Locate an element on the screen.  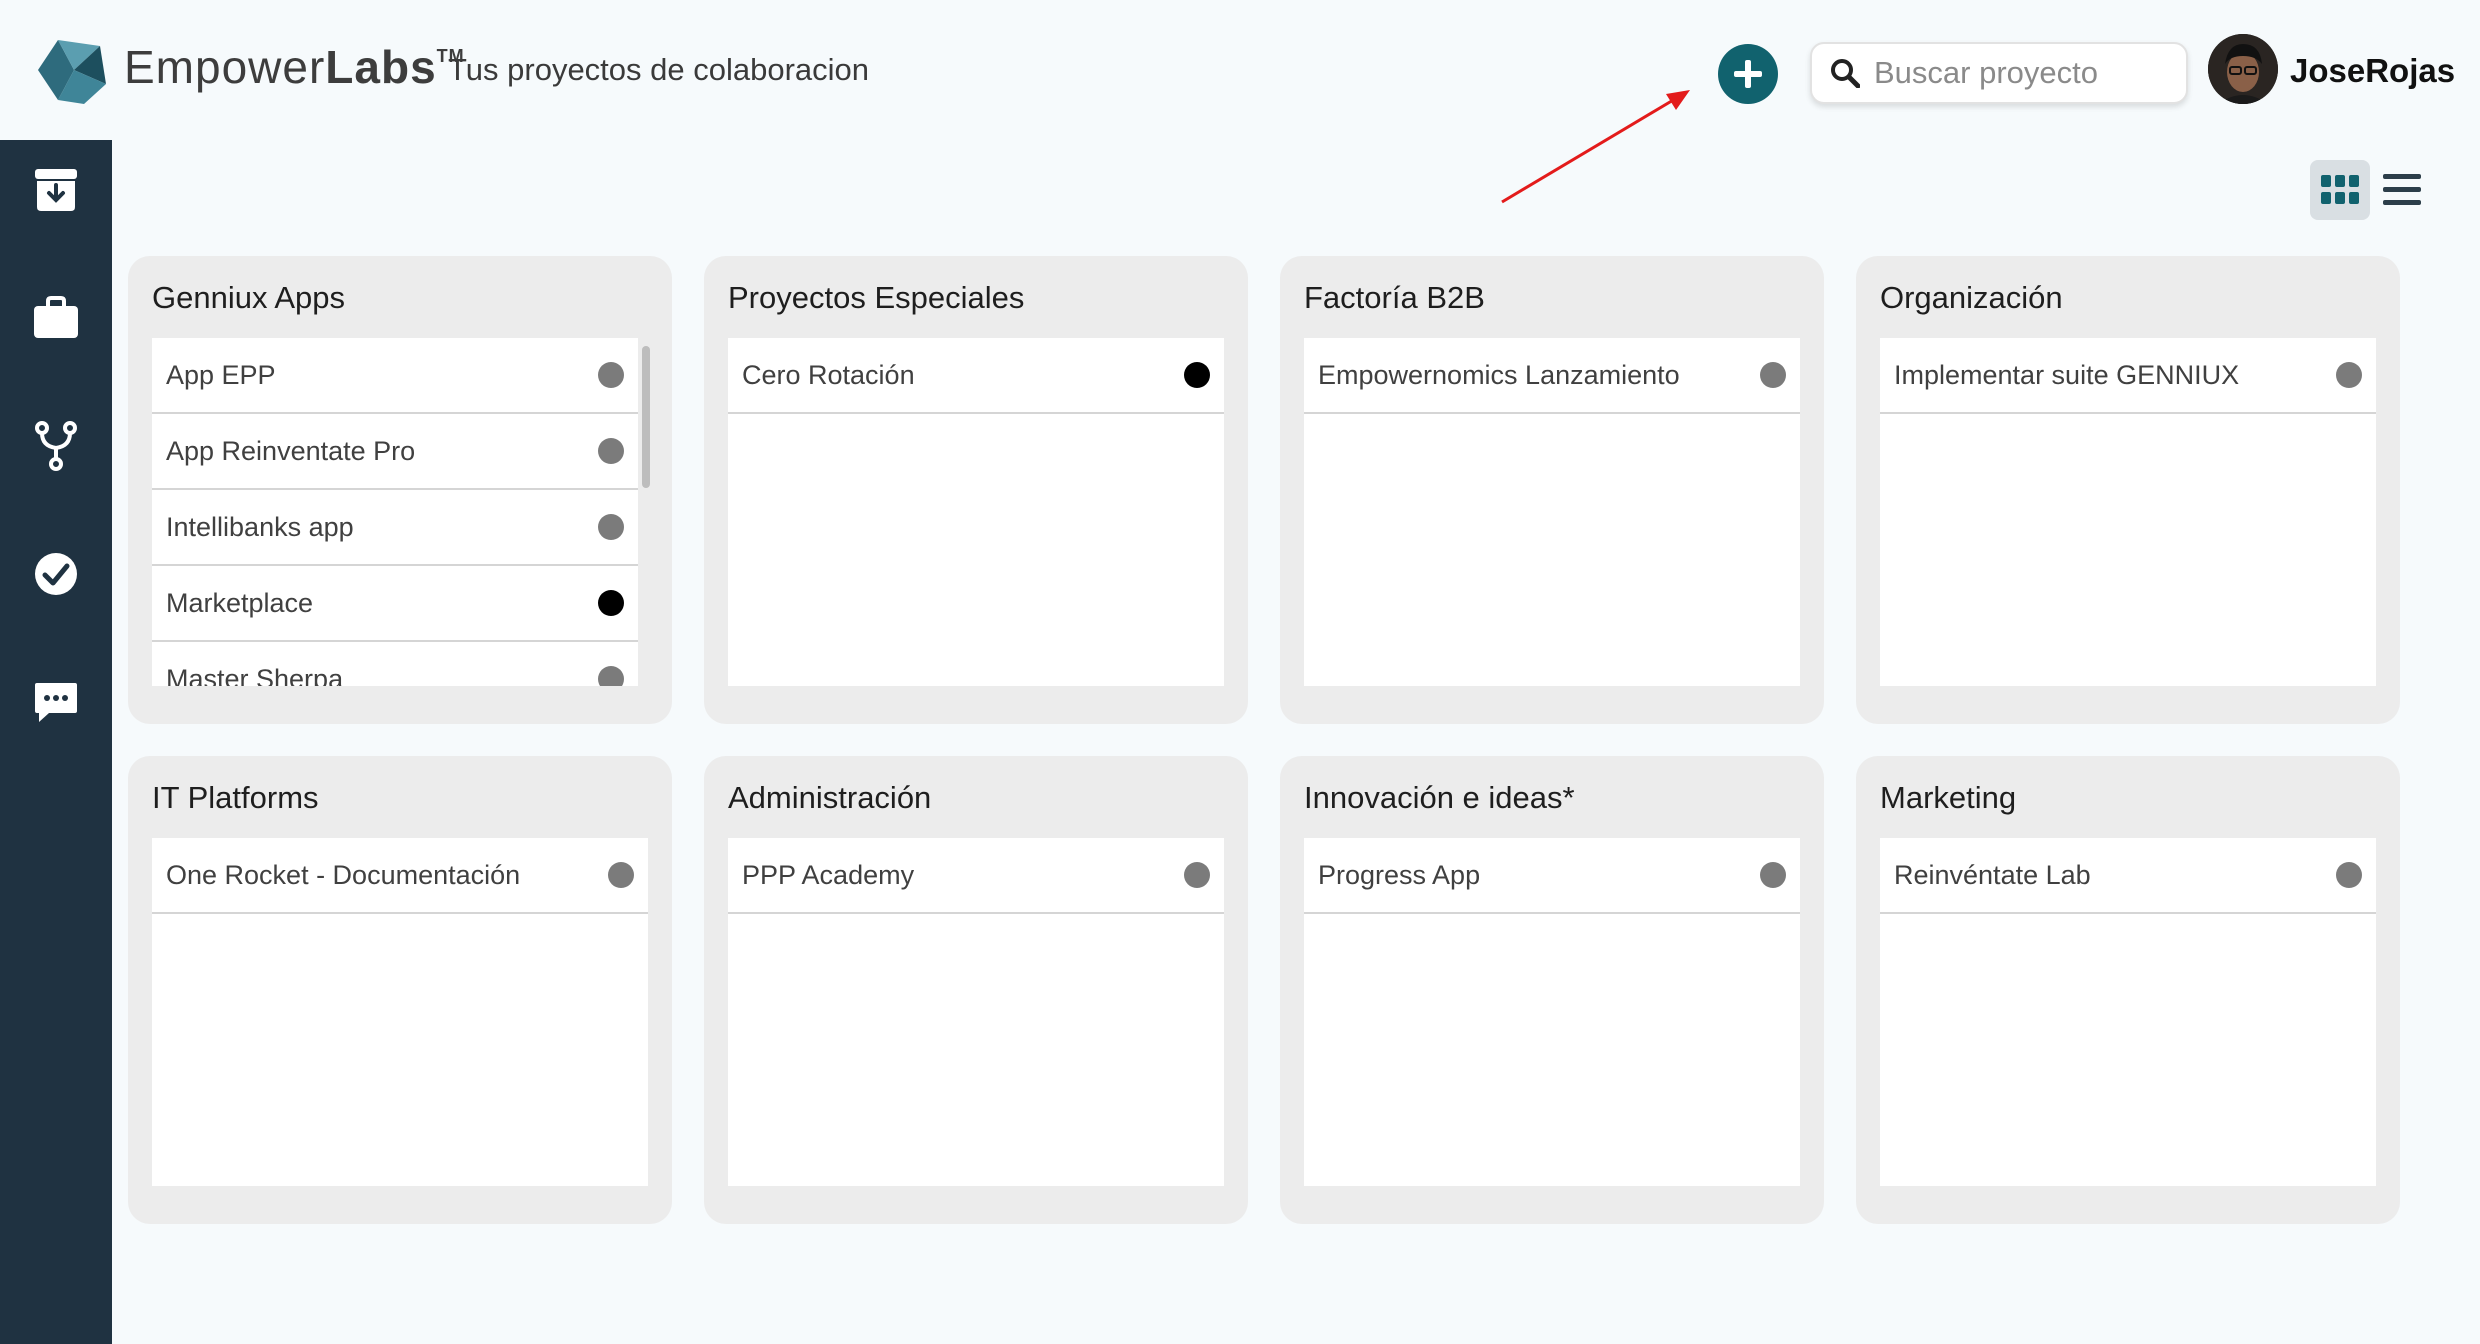
group-title: Marketing is located at coordinates (1948, 798).